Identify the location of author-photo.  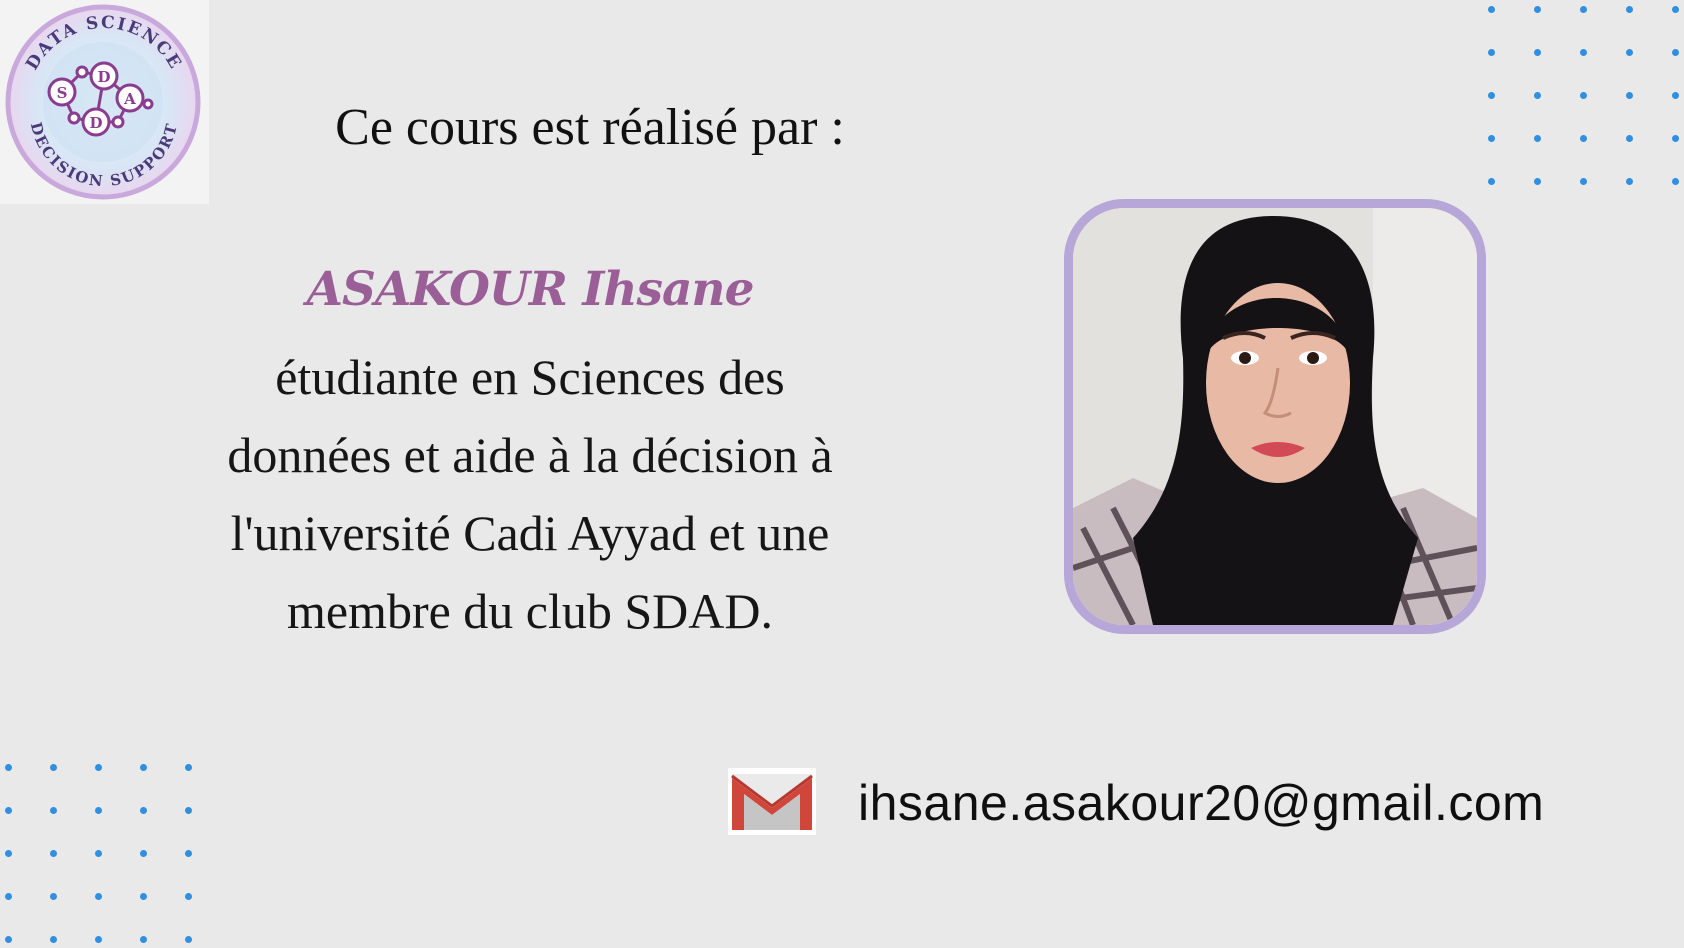
(1275, 416).